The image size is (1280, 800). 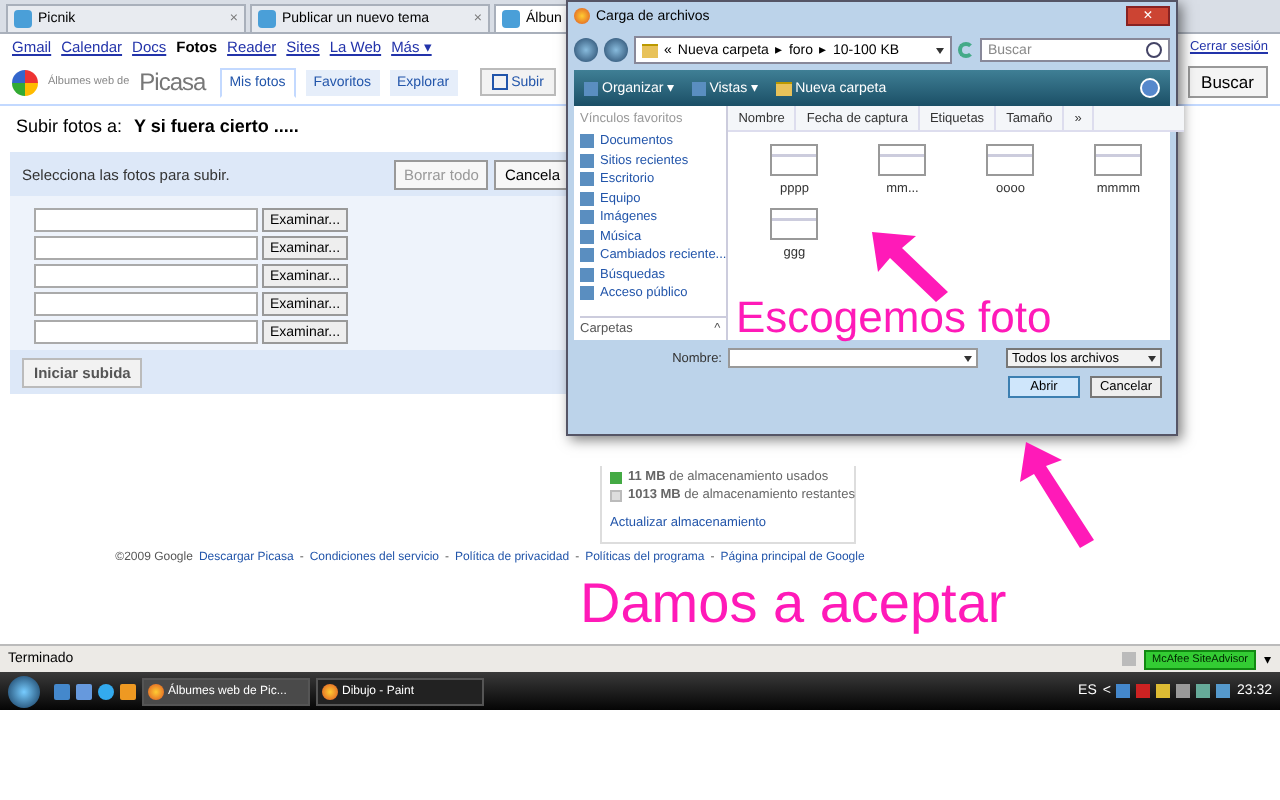 I want to click on app-icon, so click(x=582, y=16).